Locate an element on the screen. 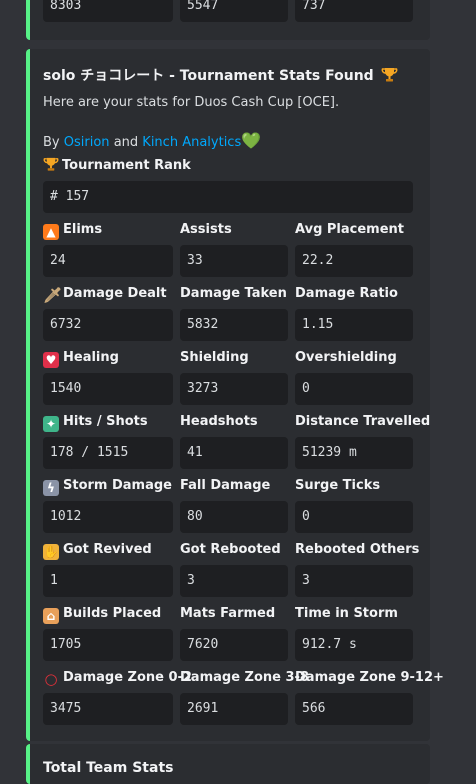 Image resolution: width=476 pixels, height=784 pixels. fire-icon: ▲ is located at coordinates (51, 232).